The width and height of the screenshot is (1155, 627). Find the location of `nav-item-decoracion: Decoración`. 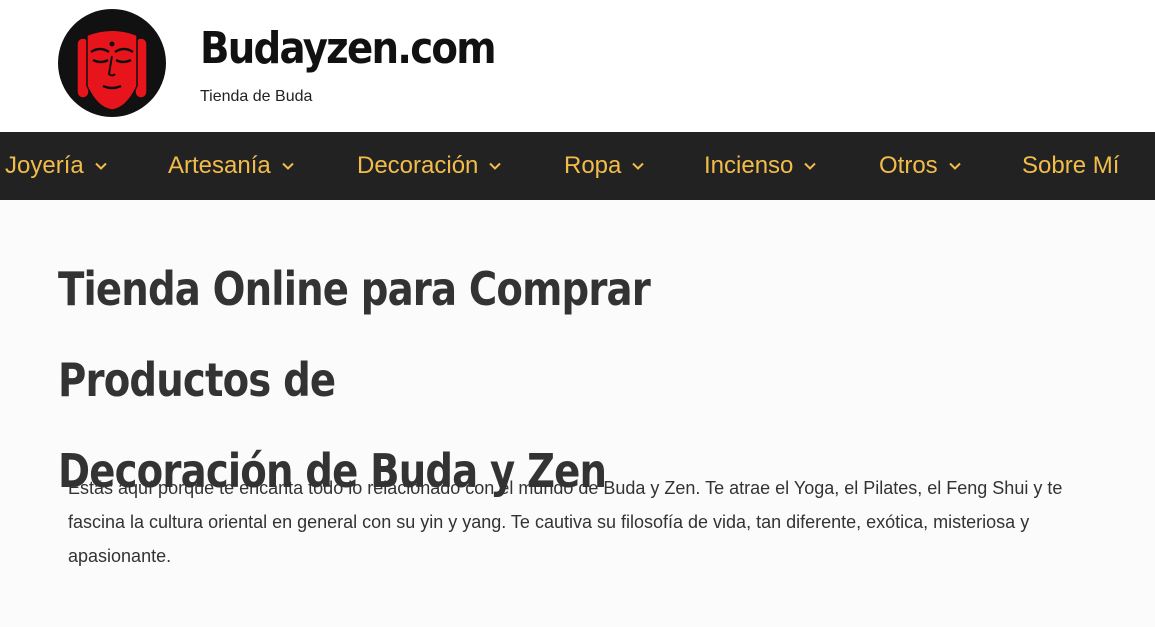

nav-item-decoracion: Decoración is located at coordinates (429, 166).